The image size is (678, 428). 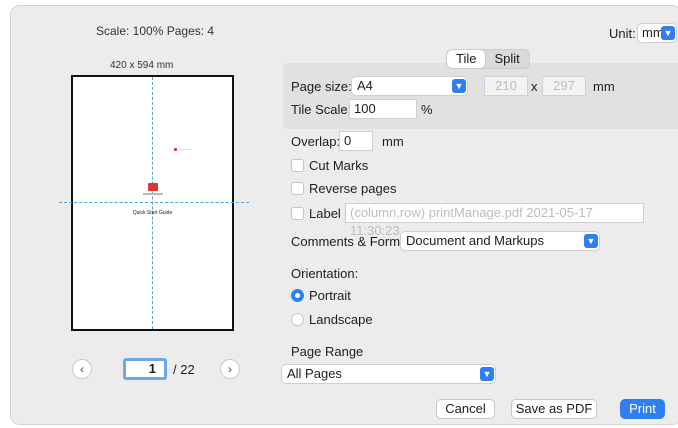 What do you see at coordinates (175, 149) in the screenshot?
I see `mini-logo-icon` at bounding box center [175, 149].